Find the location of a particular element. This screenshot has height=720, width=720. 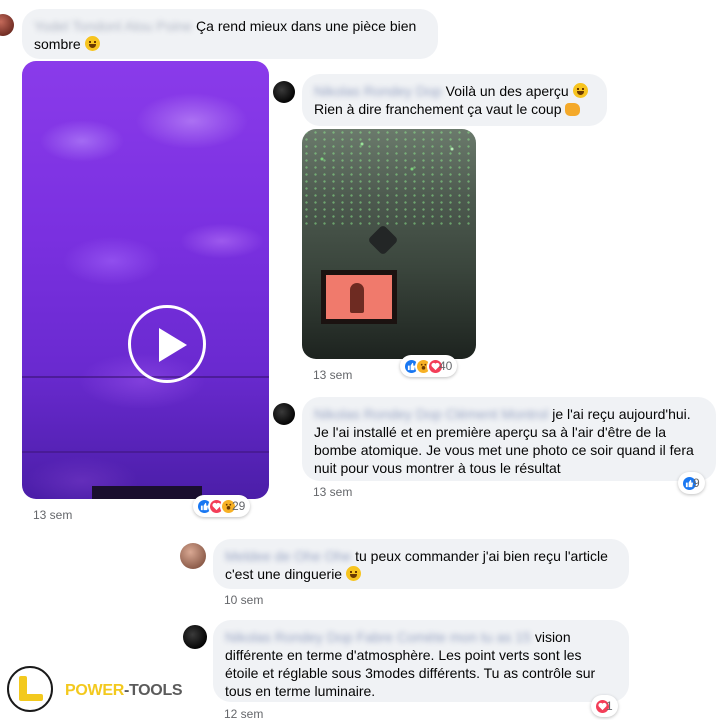

grinning-sweat-emoji is located at coordinates (92, 43).